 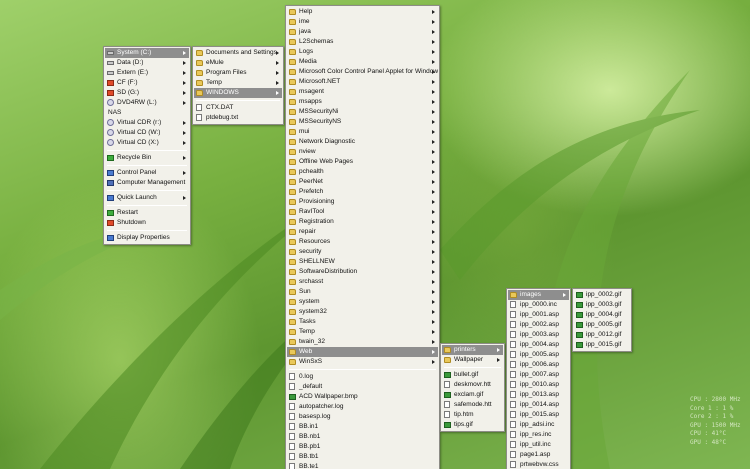 What do you see at coordinates (238, 93) in the screenshot?
I see `menu-item-windows: WINDOWS` at bounding box center [238, 93].